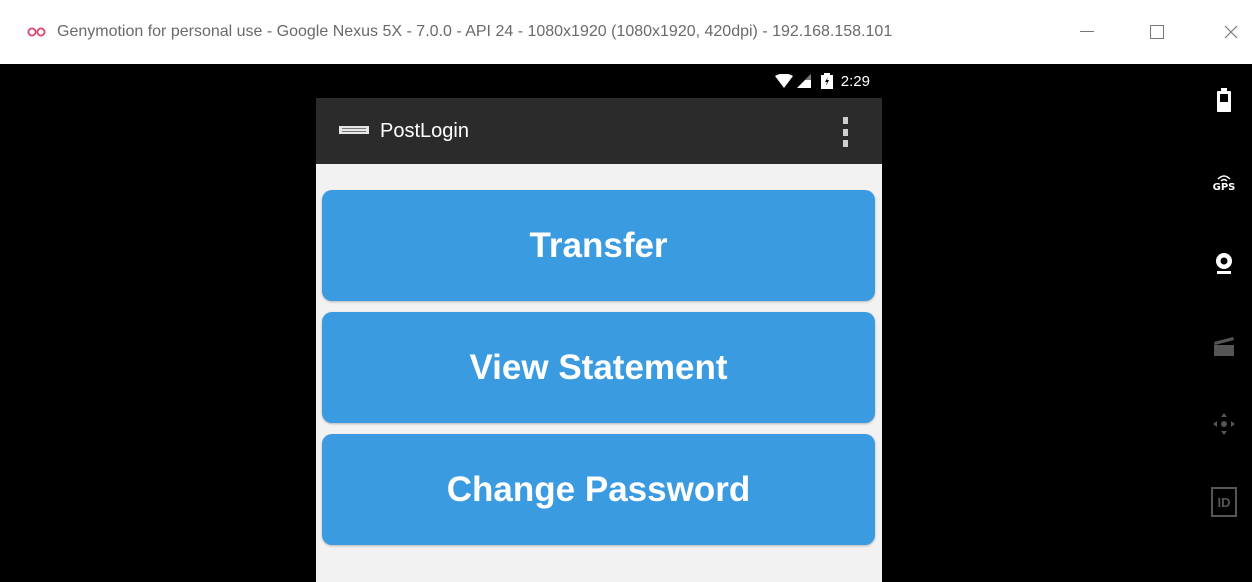 This screenshot has height=582, width=1252. I want to click on minimize-button, so click(1087, 32).